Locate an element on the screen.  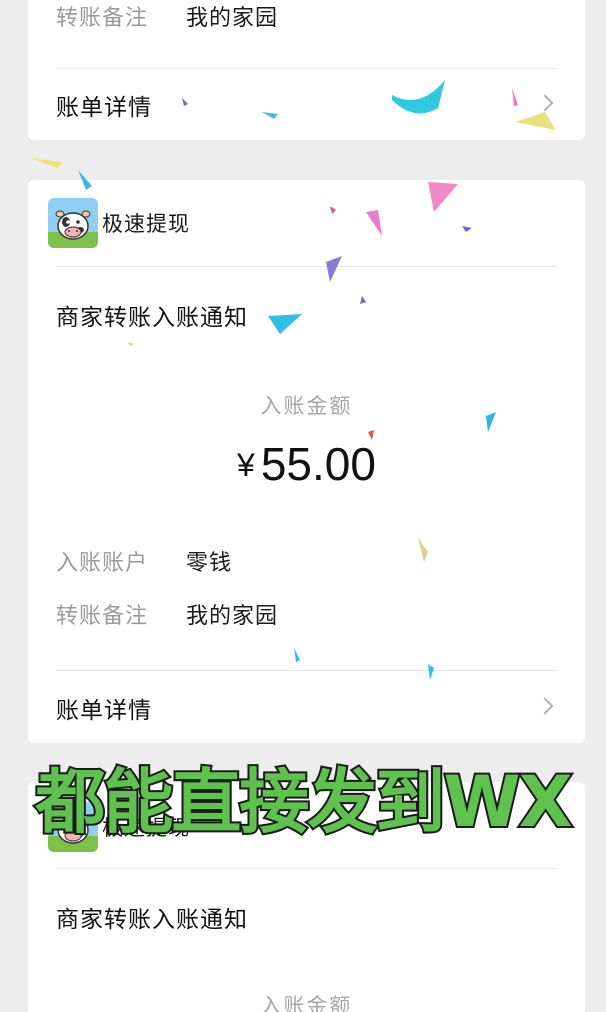
merchant-name: 极速提现 is located at coordinates (146, 224).